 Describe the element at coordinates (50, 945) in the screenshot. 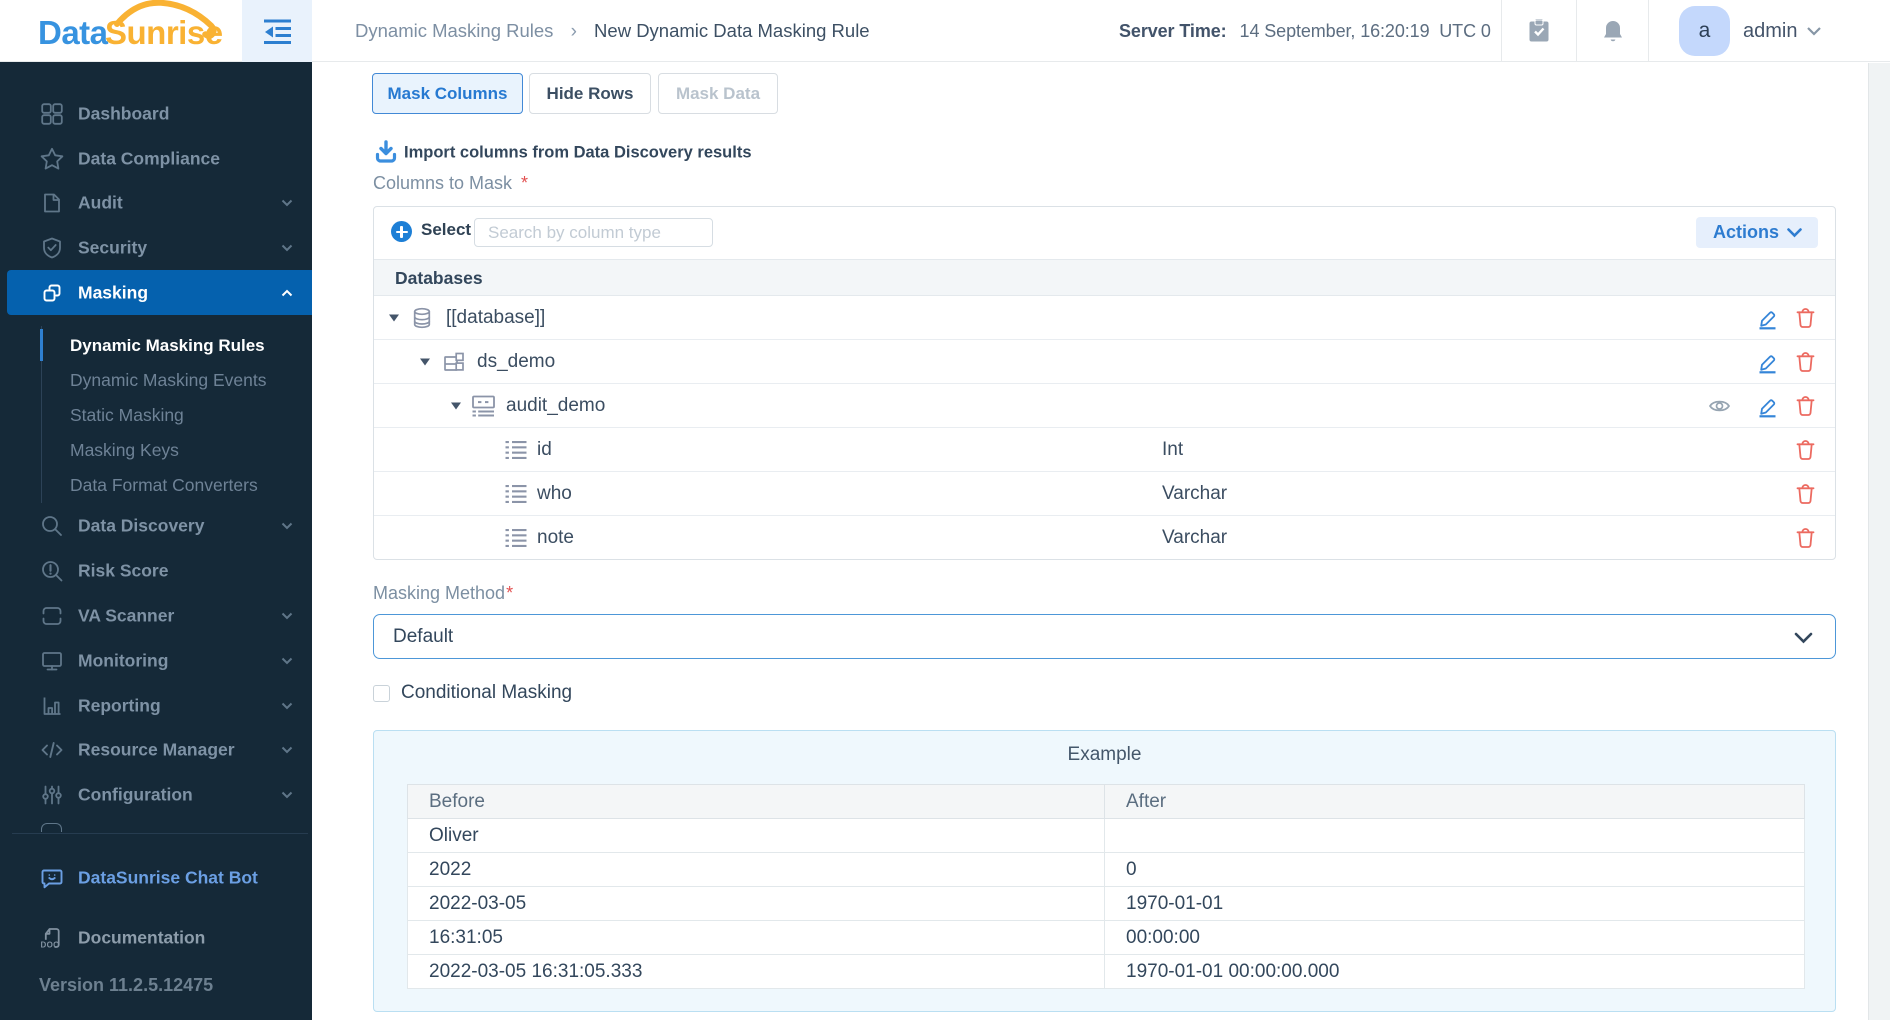

I see `svg-text: DOC` at that location.